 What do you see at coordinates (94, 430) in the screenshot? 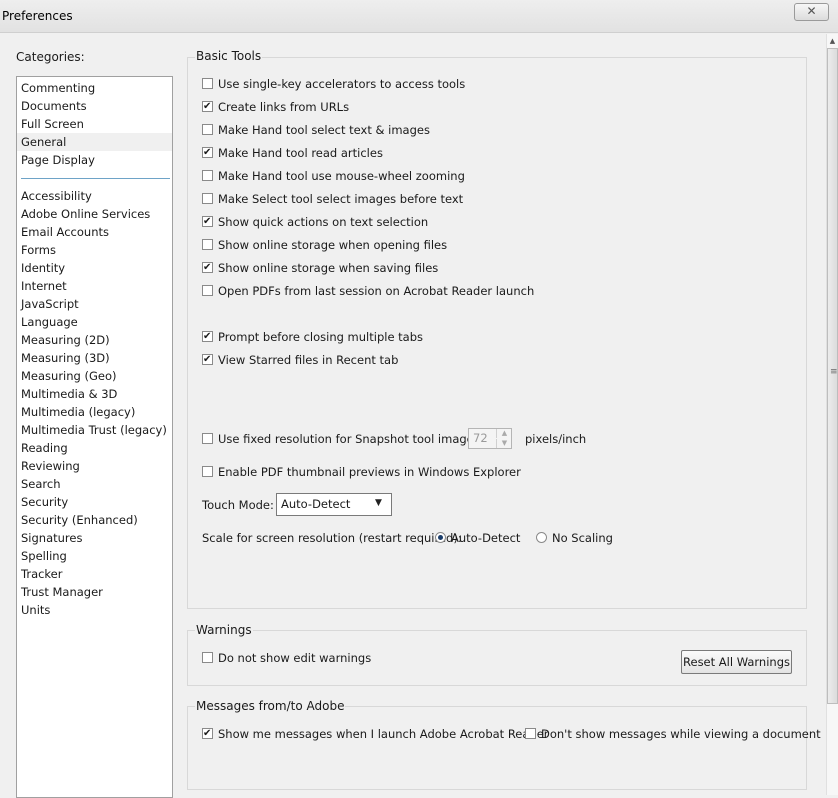
I see `category-item-multimedia-trust-legacy: Multimedia Trust (legacy)` at bounding box center [94, 430].